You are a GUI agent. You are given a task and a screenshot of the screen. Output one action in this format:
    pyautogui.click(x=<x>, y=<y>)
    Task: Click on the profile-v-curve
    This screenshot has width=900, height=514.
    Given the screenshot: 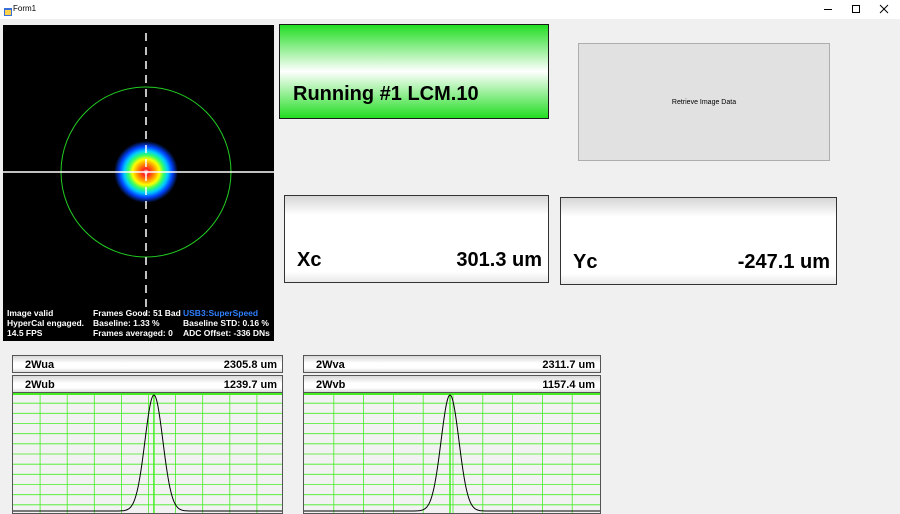 What is the action you would take?
    pyautogui.click(x=452, y=453)
    